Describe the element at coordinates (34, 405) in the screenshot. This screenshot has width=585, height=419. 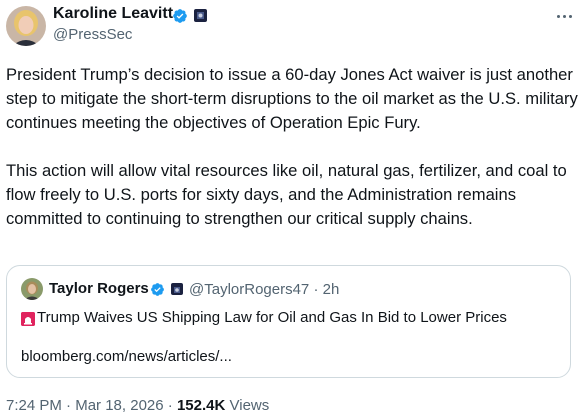
I see `tweet-time: 7:24 PM` at that location.